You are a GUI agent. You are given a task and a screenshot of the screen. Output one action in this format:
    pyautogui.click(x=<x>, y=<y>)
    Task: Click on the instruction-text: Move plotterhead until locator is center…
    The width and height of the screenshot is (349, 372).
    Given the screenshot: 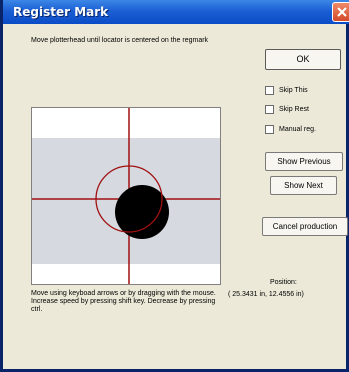 What is the action you would take?
    pyautogui.click(x=120, y=40)
    